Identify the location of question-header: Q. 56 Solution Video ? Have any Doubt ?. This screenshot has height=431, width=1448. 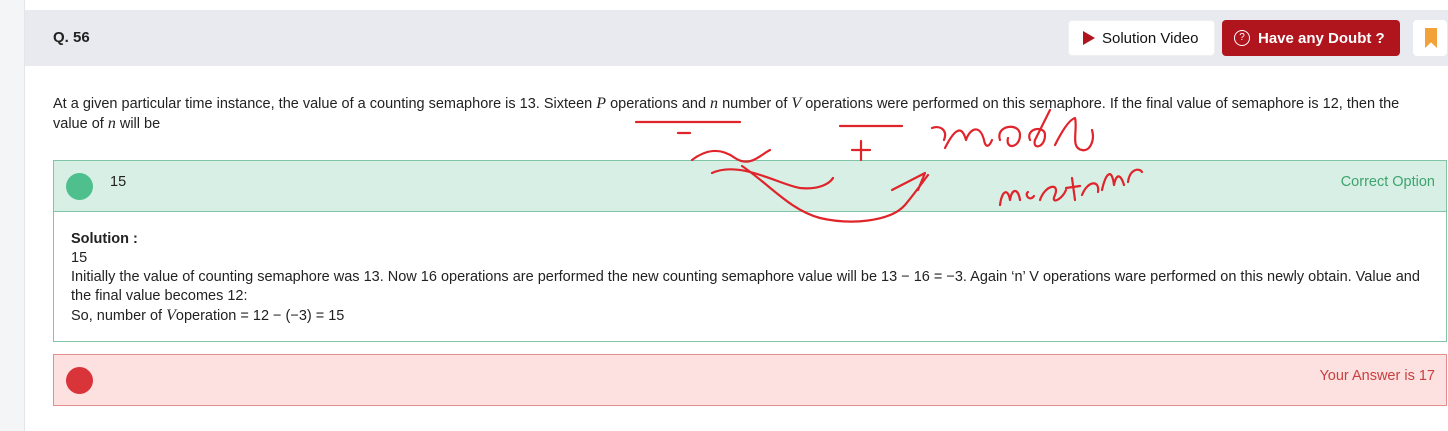
(736, 38).